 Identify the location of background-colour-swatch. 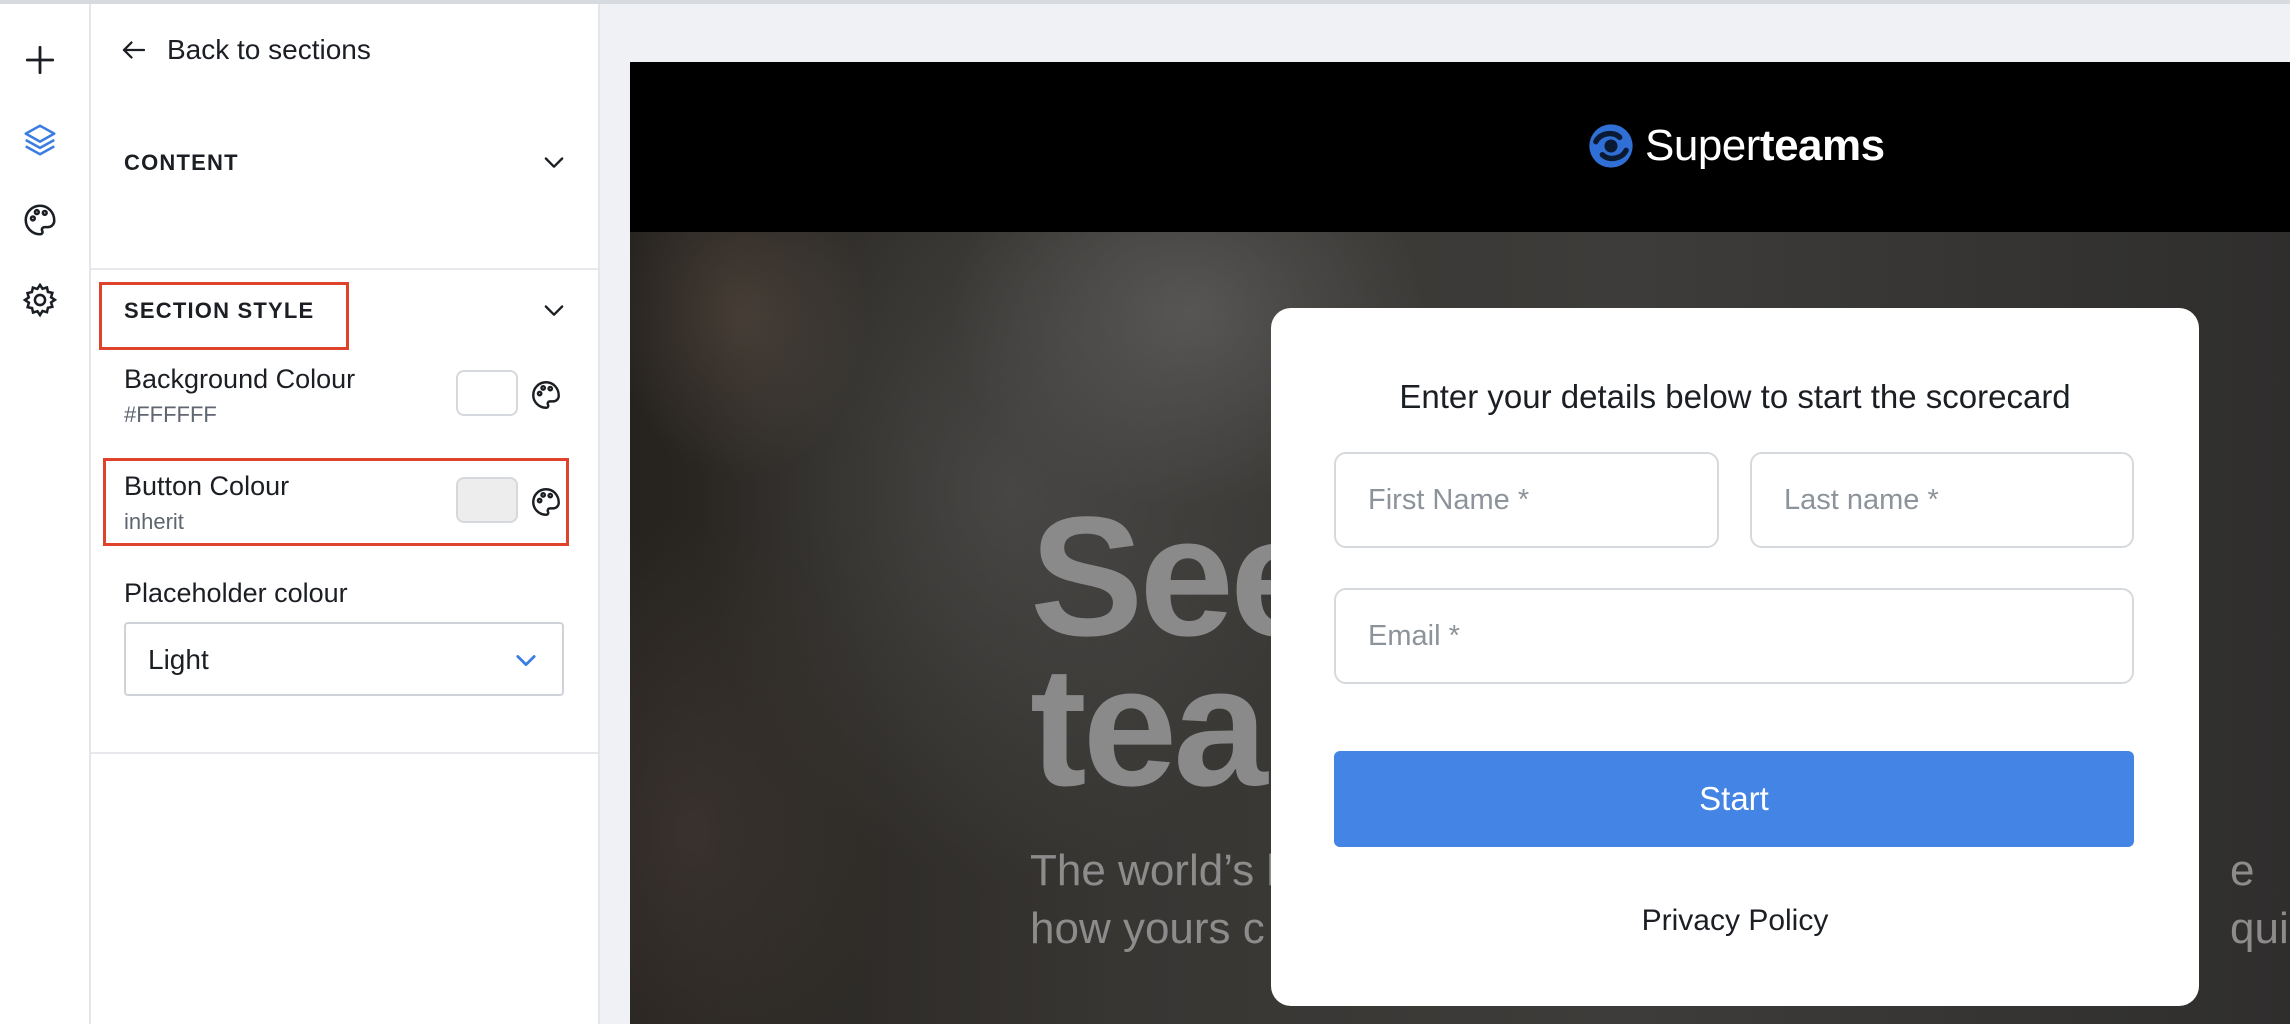
(487, 393).